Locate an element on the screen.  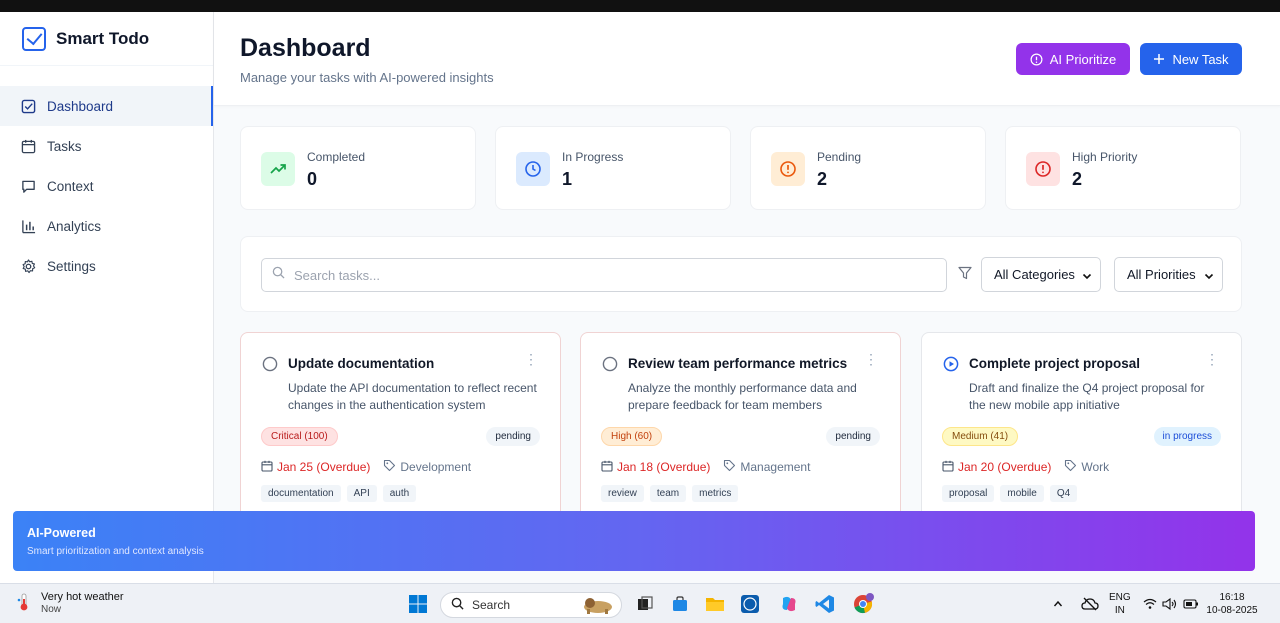
chrome-icon is located at coordinates (863, 604).